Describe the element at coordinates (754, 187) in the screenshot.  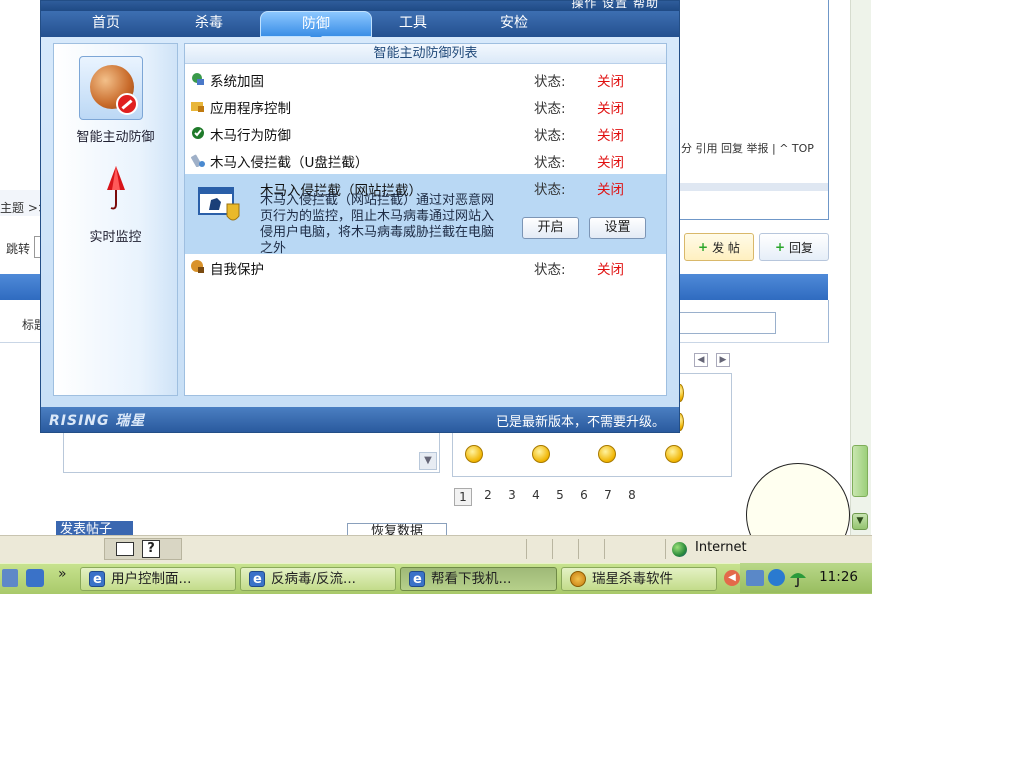
I see `content-box-footer` at that location.